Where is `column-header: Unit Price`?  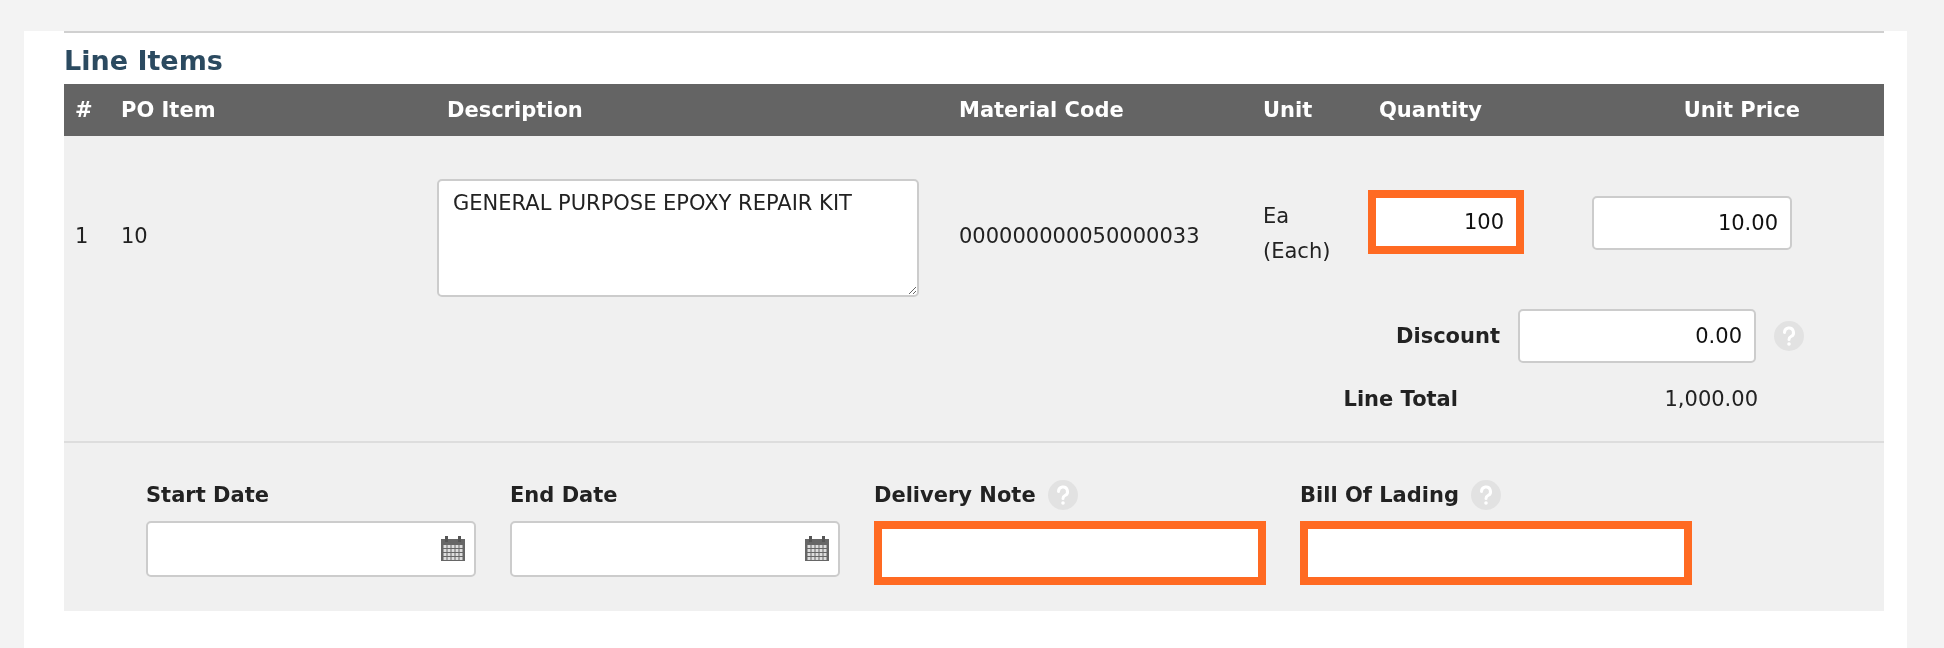
column-header: Unit Price is located at coordinates (1741, 110).